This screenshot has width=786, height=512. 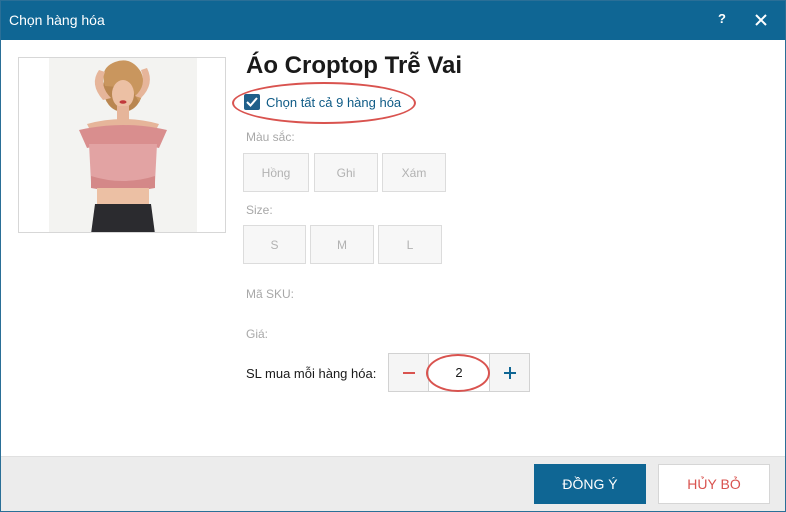 I want to click on quantity-input, so click(x=459, y=372).